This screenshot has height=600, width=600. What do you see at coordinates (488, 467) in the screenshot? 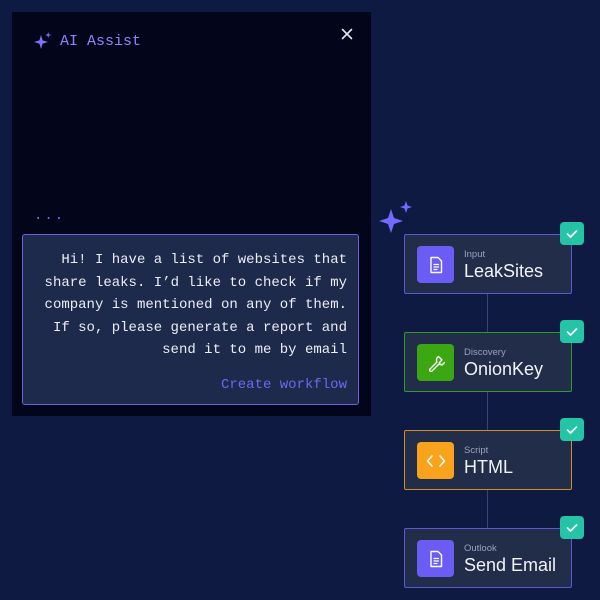
I see `node-name: HTML` at bounding box center [488, 467].